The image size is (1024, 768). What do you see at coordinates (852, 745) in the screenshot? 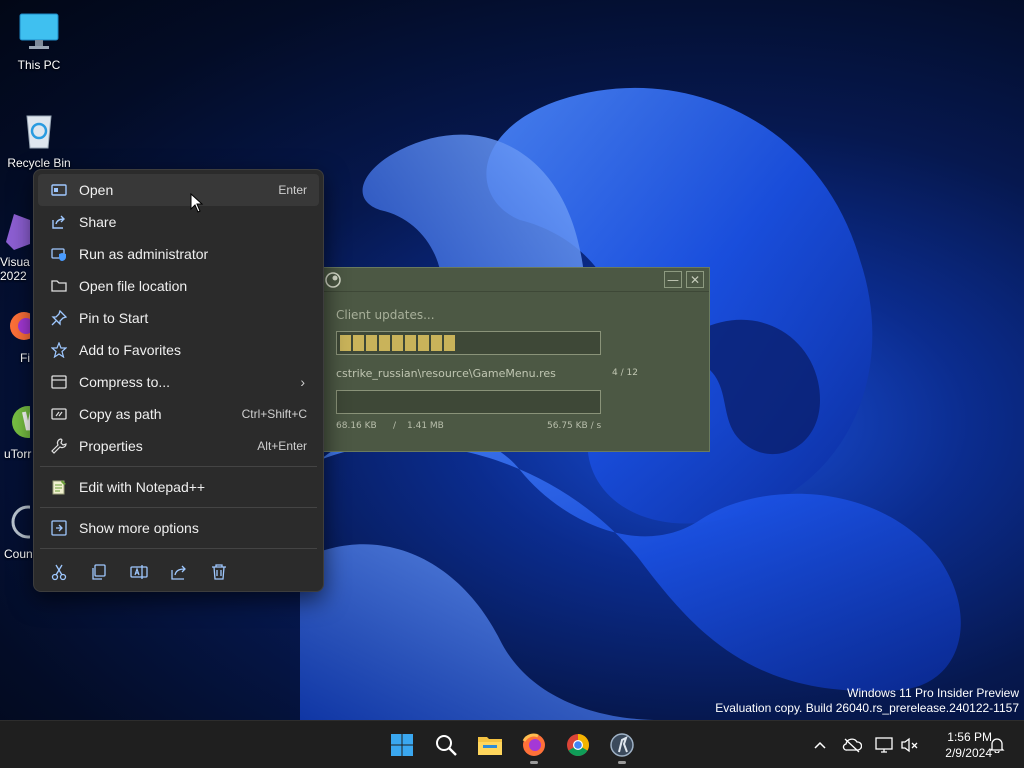
I see `tray-network` at bounding box center [852, 745].